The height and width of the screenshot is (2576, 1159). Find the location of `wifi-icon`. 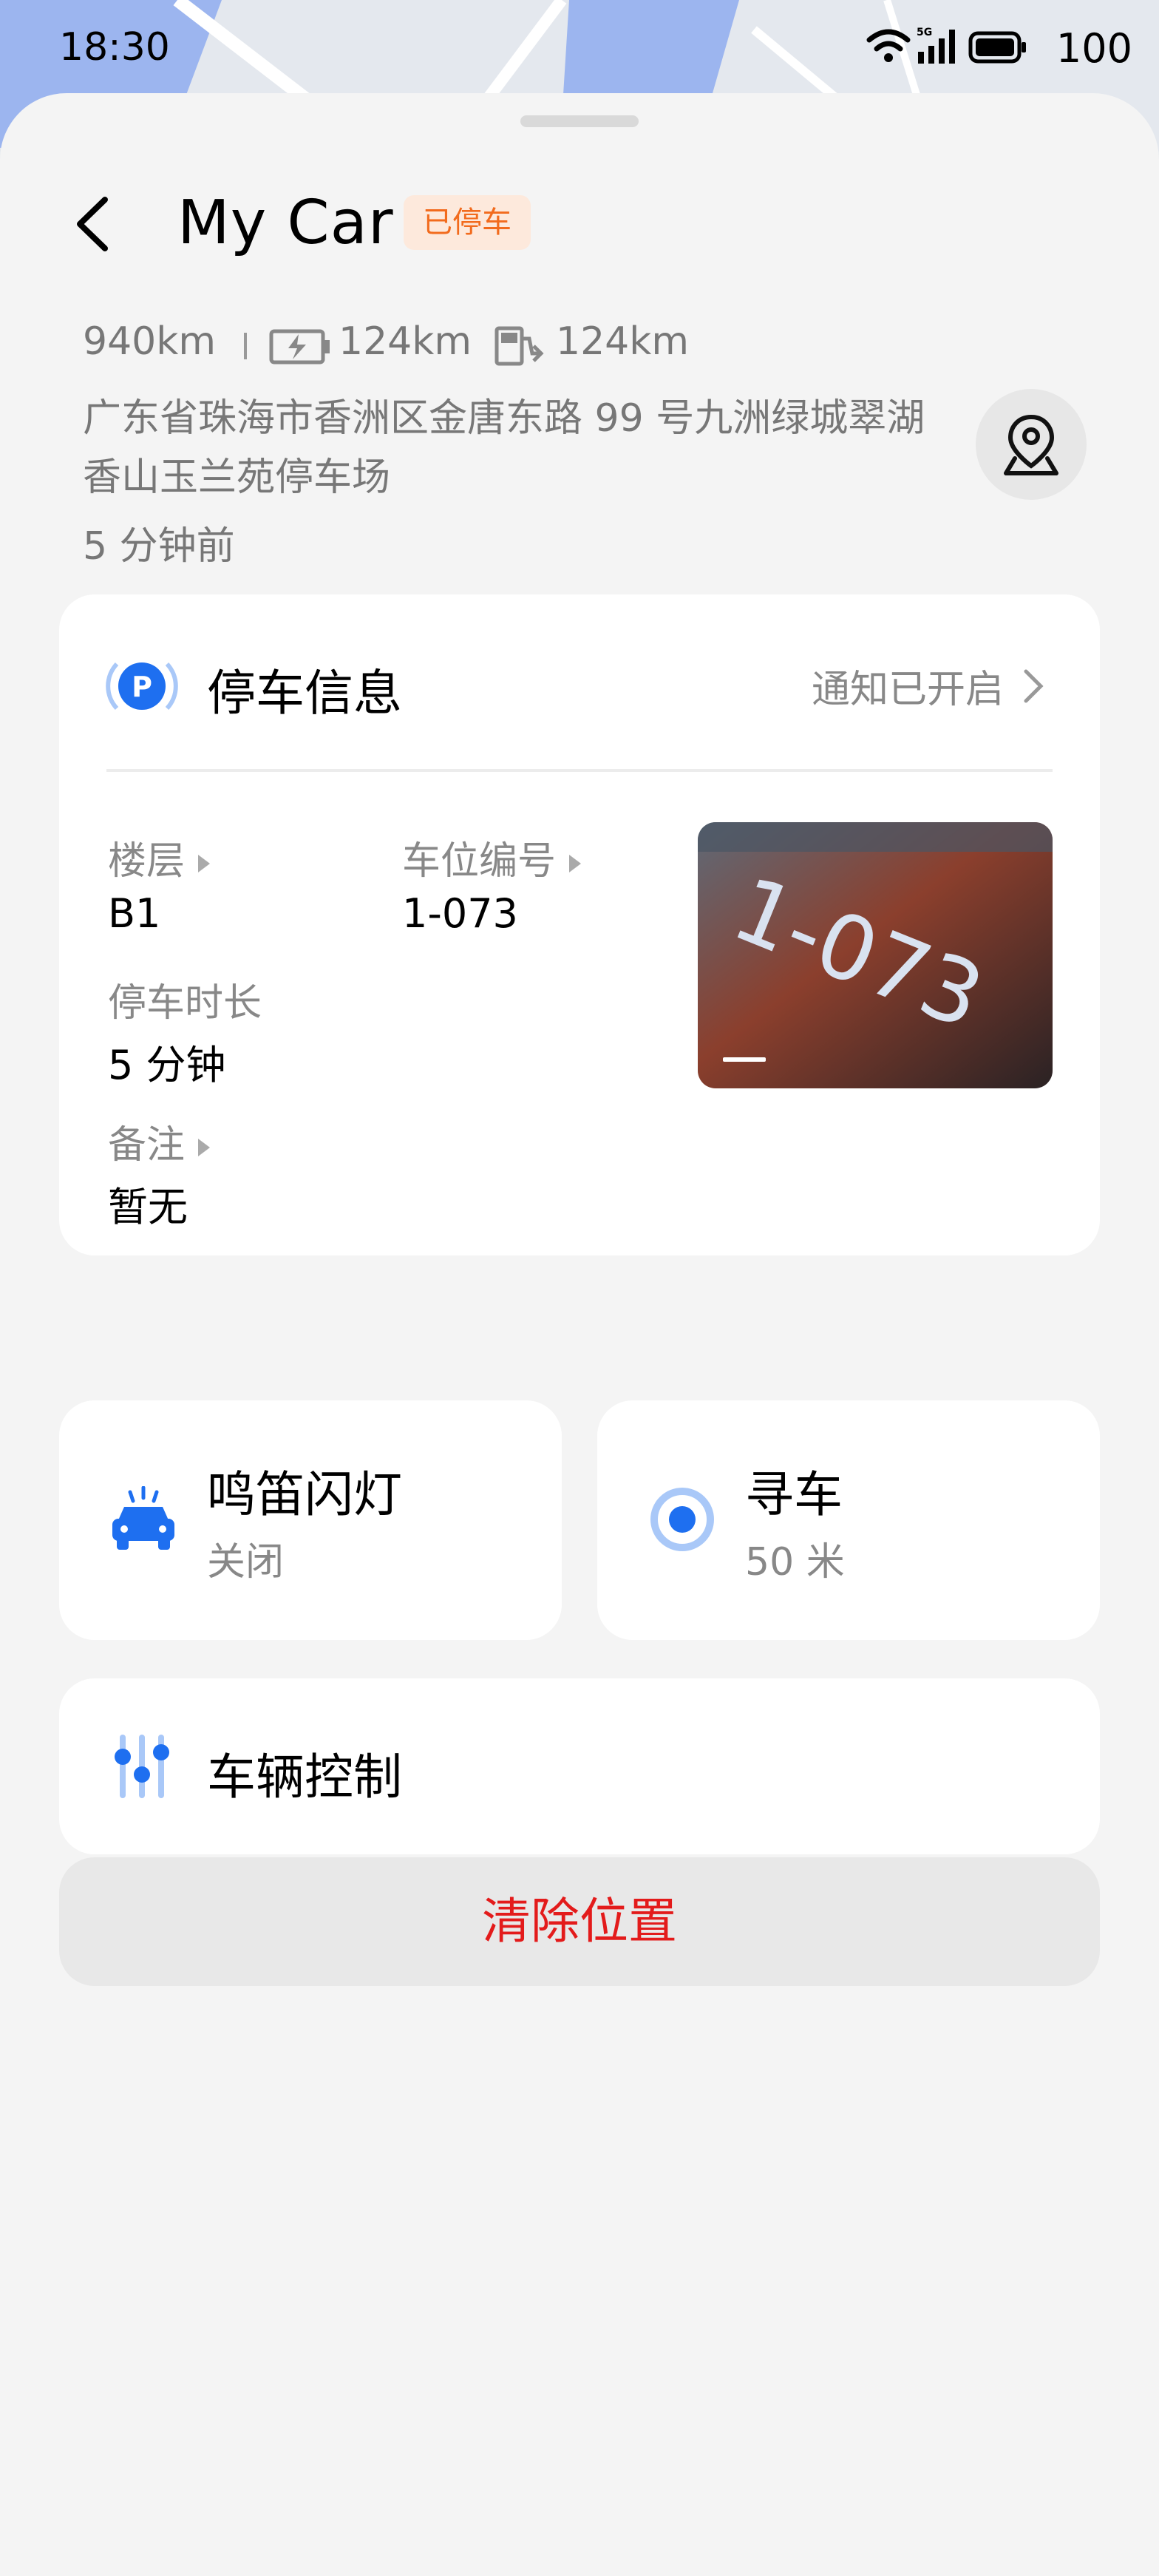

wifi-icon is located at coordinates (889, 45).